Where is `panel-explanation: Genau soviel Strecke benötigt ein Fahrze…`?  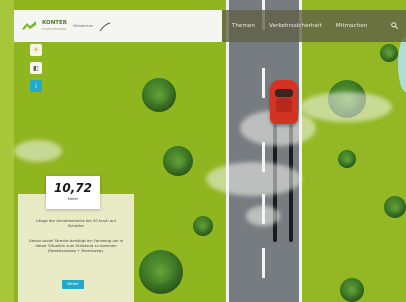
panel-explanation: Genau soviel Strecke benötigt ein Fahrze… is located at coordinates (76, 246).